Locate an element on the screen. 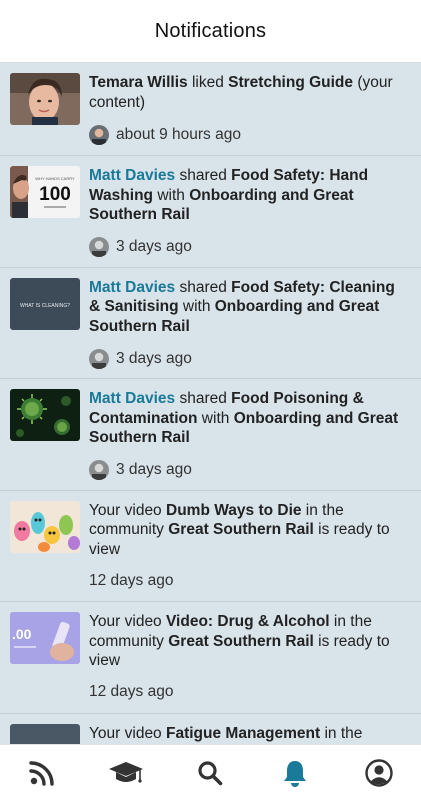  tab-search is located at coordinates (210, 772).